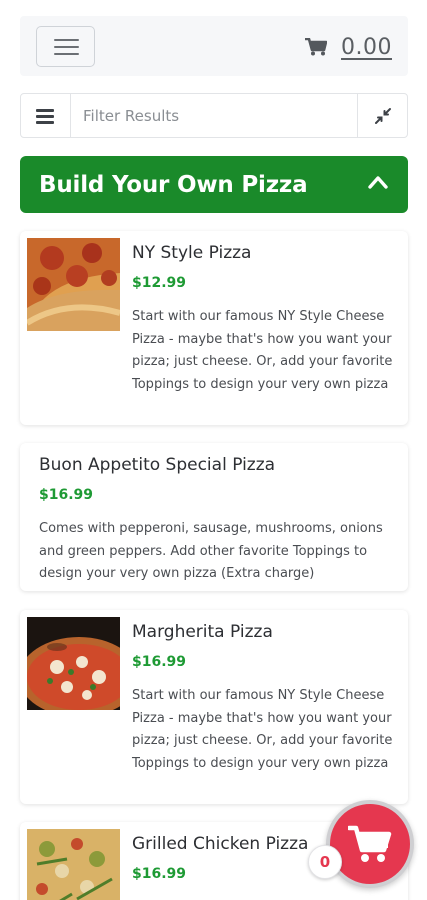 The image size is (427, 900). Describe the element at coordinates (192, 253) in the screenshot. I see `item-name: NY Style Pizza` at that location.